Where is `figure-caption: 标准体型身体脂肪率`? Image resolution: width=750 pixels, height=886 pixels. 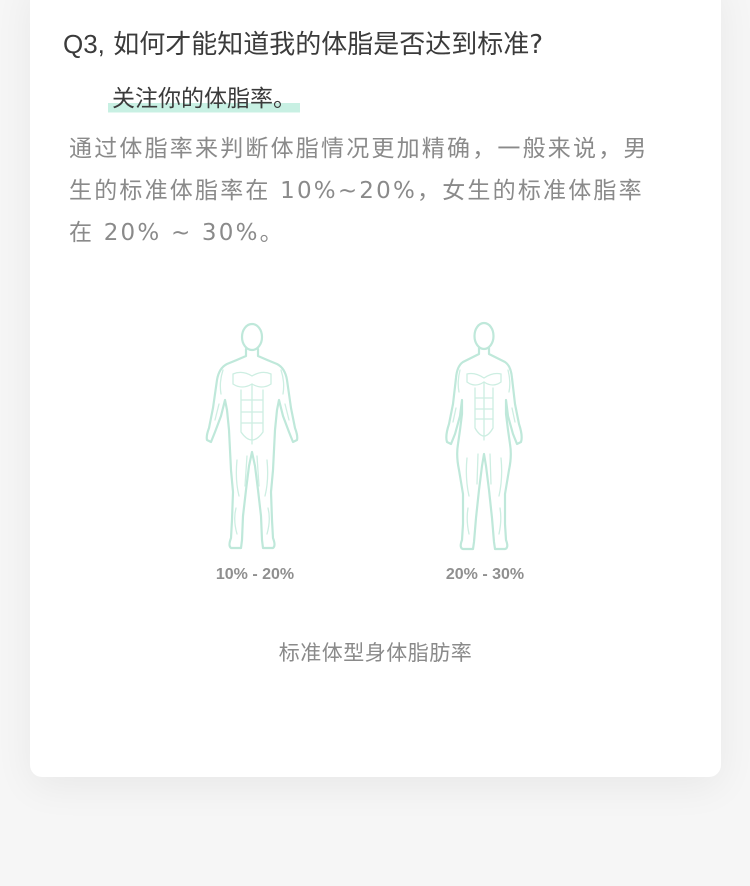 figure-caption: 标准体型身体脂肪率 is located at coordinates (375, 653).